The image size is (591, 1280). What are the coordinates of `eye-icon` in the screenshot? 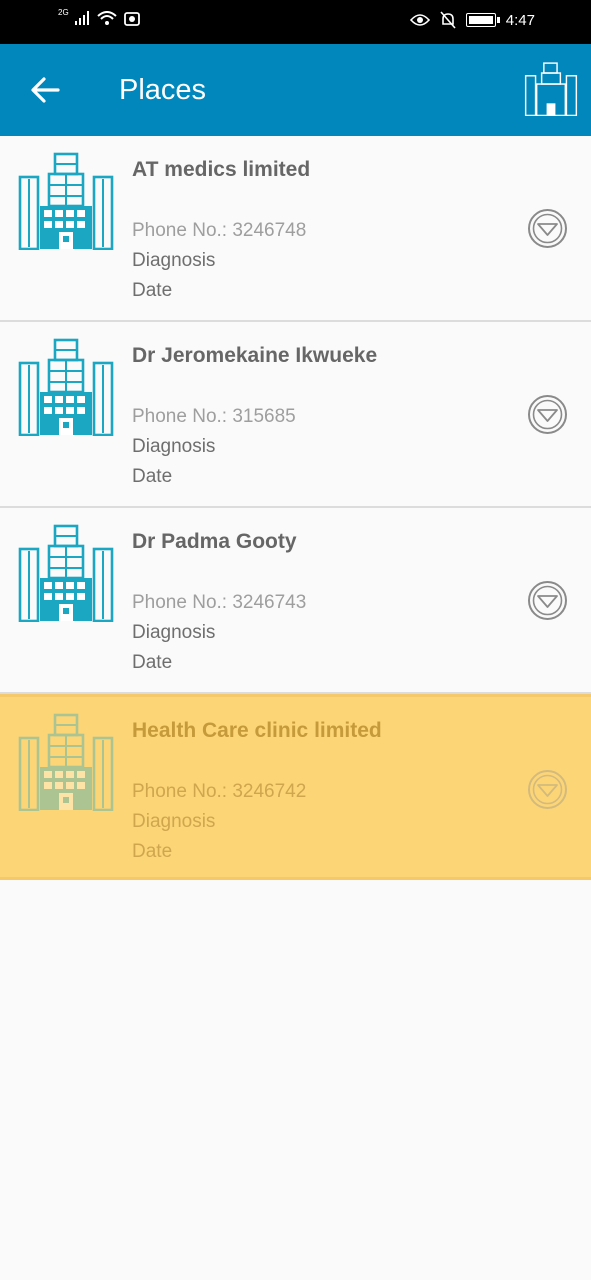 It's located at (419, 20).